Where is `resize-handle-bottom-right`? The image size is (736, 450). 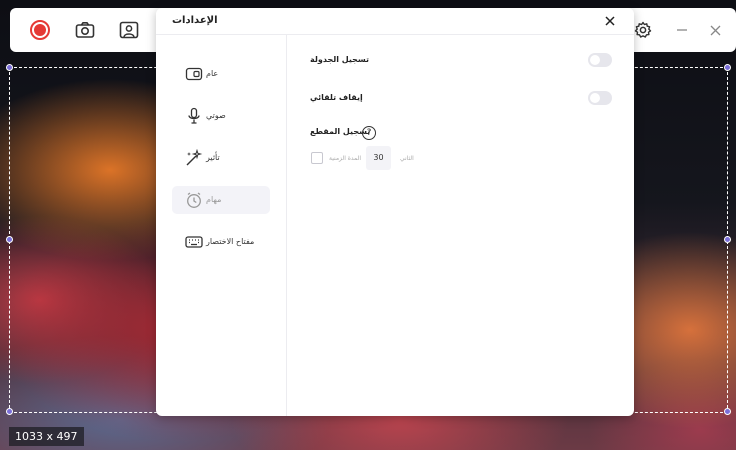
resize-handle-bottom-right is located at coordinates (727, 411).